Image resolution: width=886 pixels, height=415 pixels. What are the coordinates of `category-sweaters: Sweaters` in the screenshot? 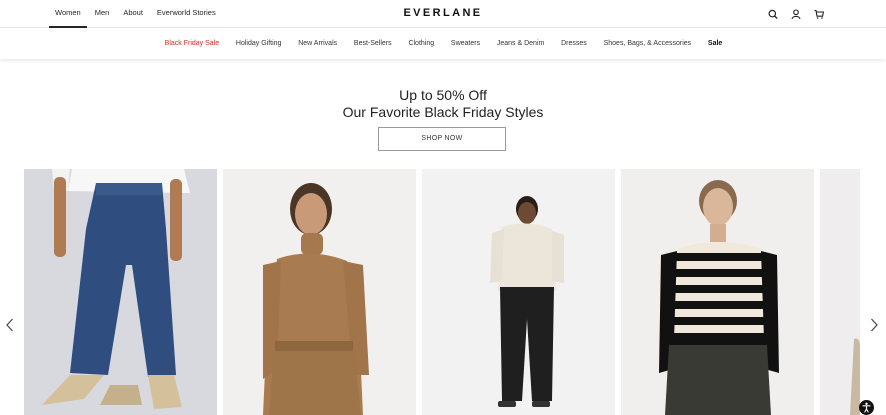 It's located at (465, 43).